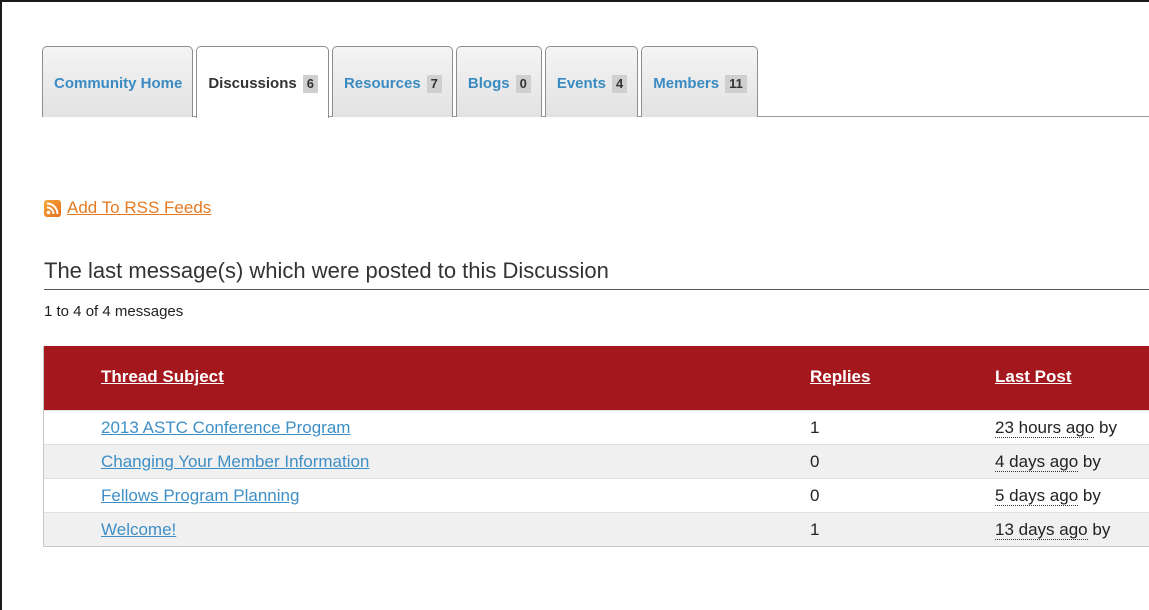  What do you see at coordinates (581, 83) in the screenshot?
I see `tab-label: Events` at bounding box center [581, 83].